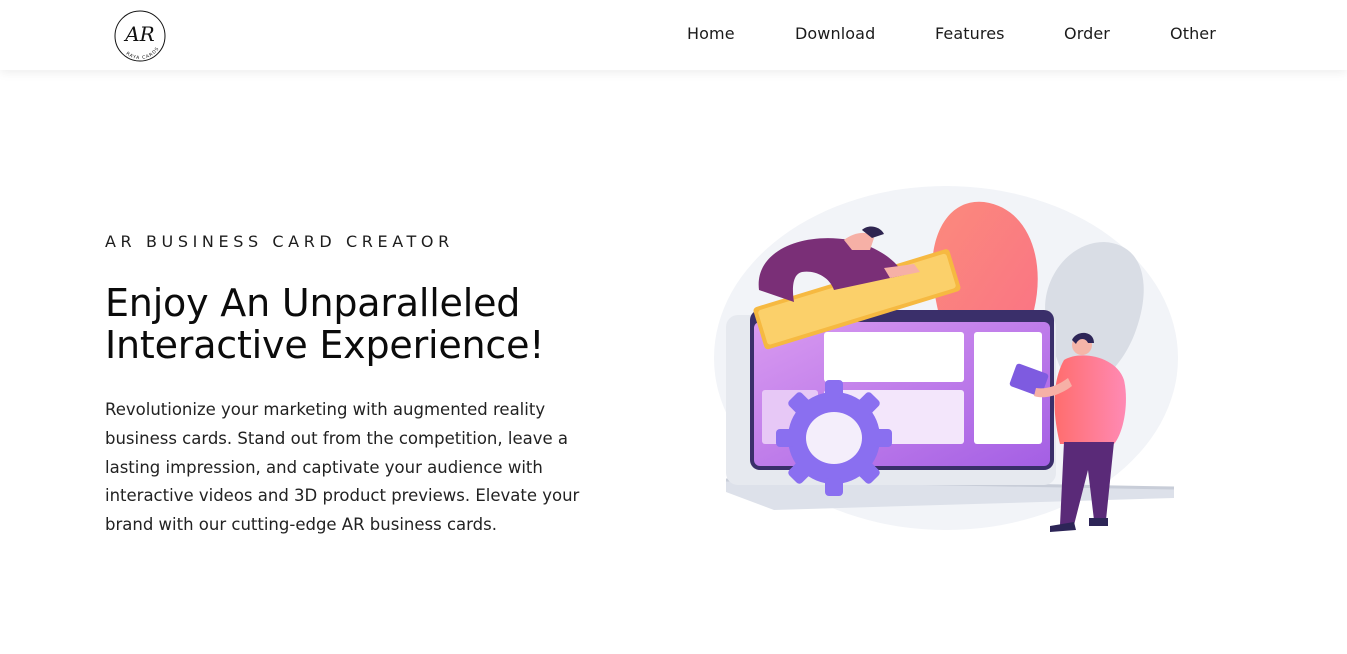 Image resolution: width=1347 pixels, height=654 pixels. Describe the element at coordinates (834, 438) in the screenshot. I see `gear-shape` at that location.